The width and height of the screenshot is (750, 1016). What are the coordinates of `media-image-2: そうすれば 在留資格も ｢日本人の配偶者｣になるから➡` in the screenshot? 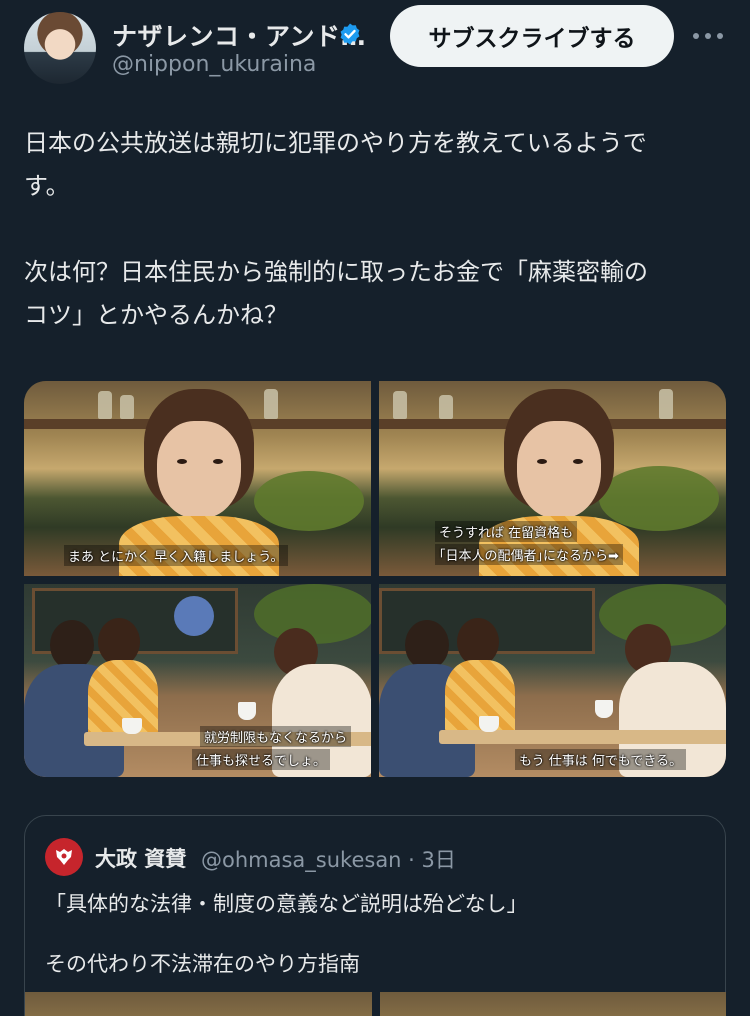 It's located at (552, 478).